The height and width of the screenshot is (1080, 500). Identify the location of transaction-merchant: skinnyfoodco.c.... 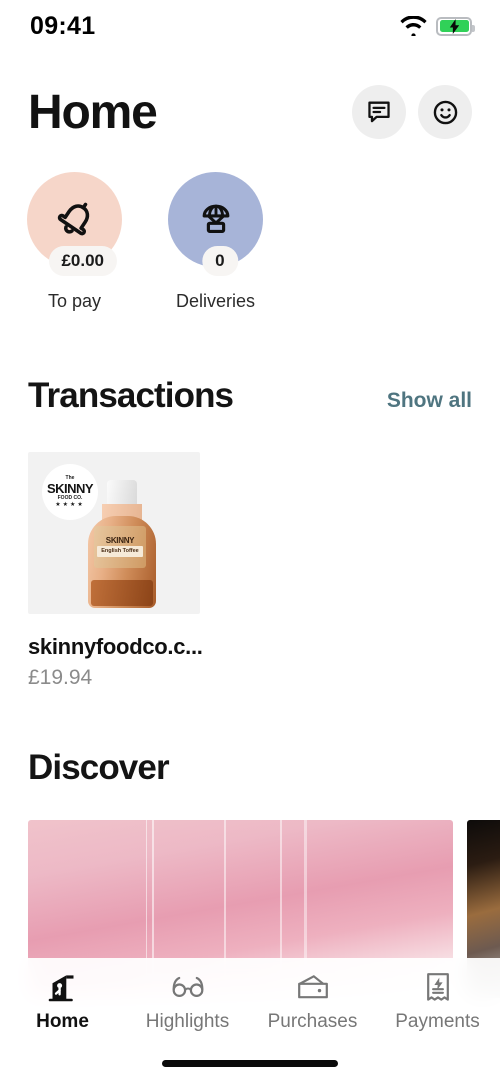
(115, 646).